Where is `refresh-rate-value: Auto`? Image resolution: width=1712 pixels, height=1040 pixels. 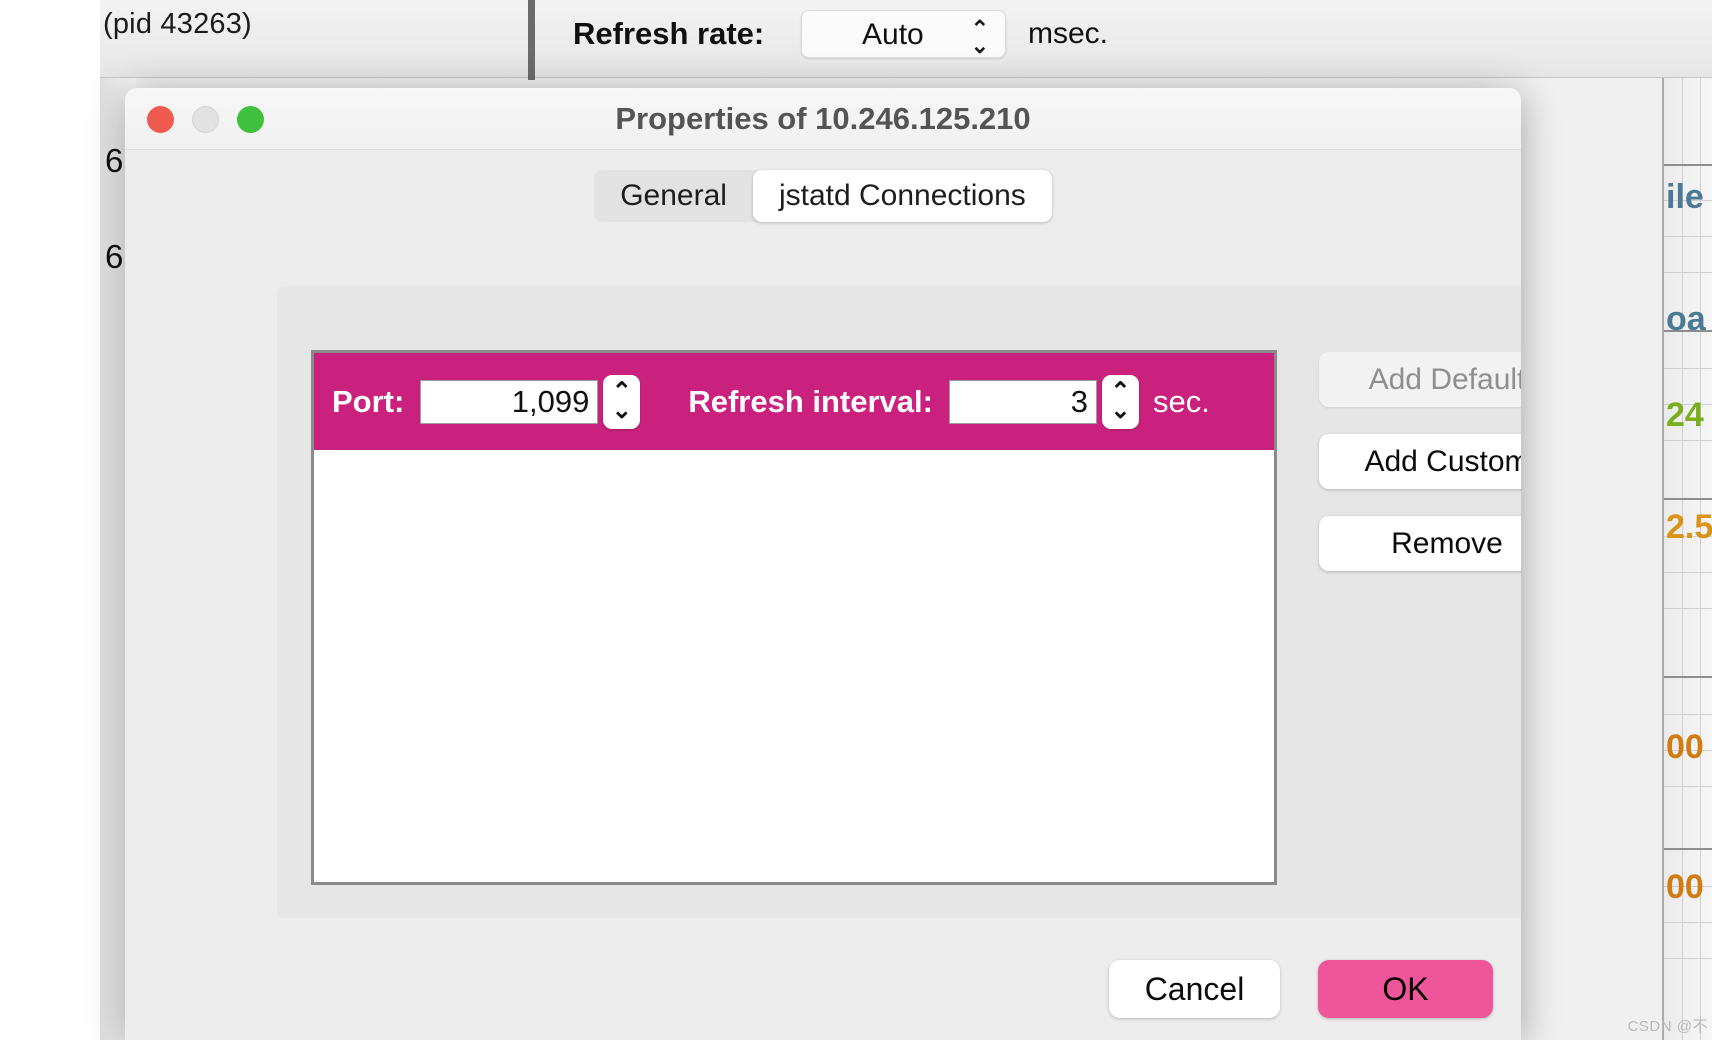
refresh-rate-value: Auto is located at coordinates (893, 34).